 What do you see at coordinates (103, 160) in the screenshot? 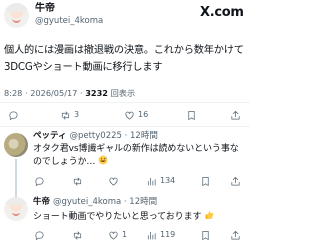
I see `sweat-smile-icon` at bounding box center [103, 160].